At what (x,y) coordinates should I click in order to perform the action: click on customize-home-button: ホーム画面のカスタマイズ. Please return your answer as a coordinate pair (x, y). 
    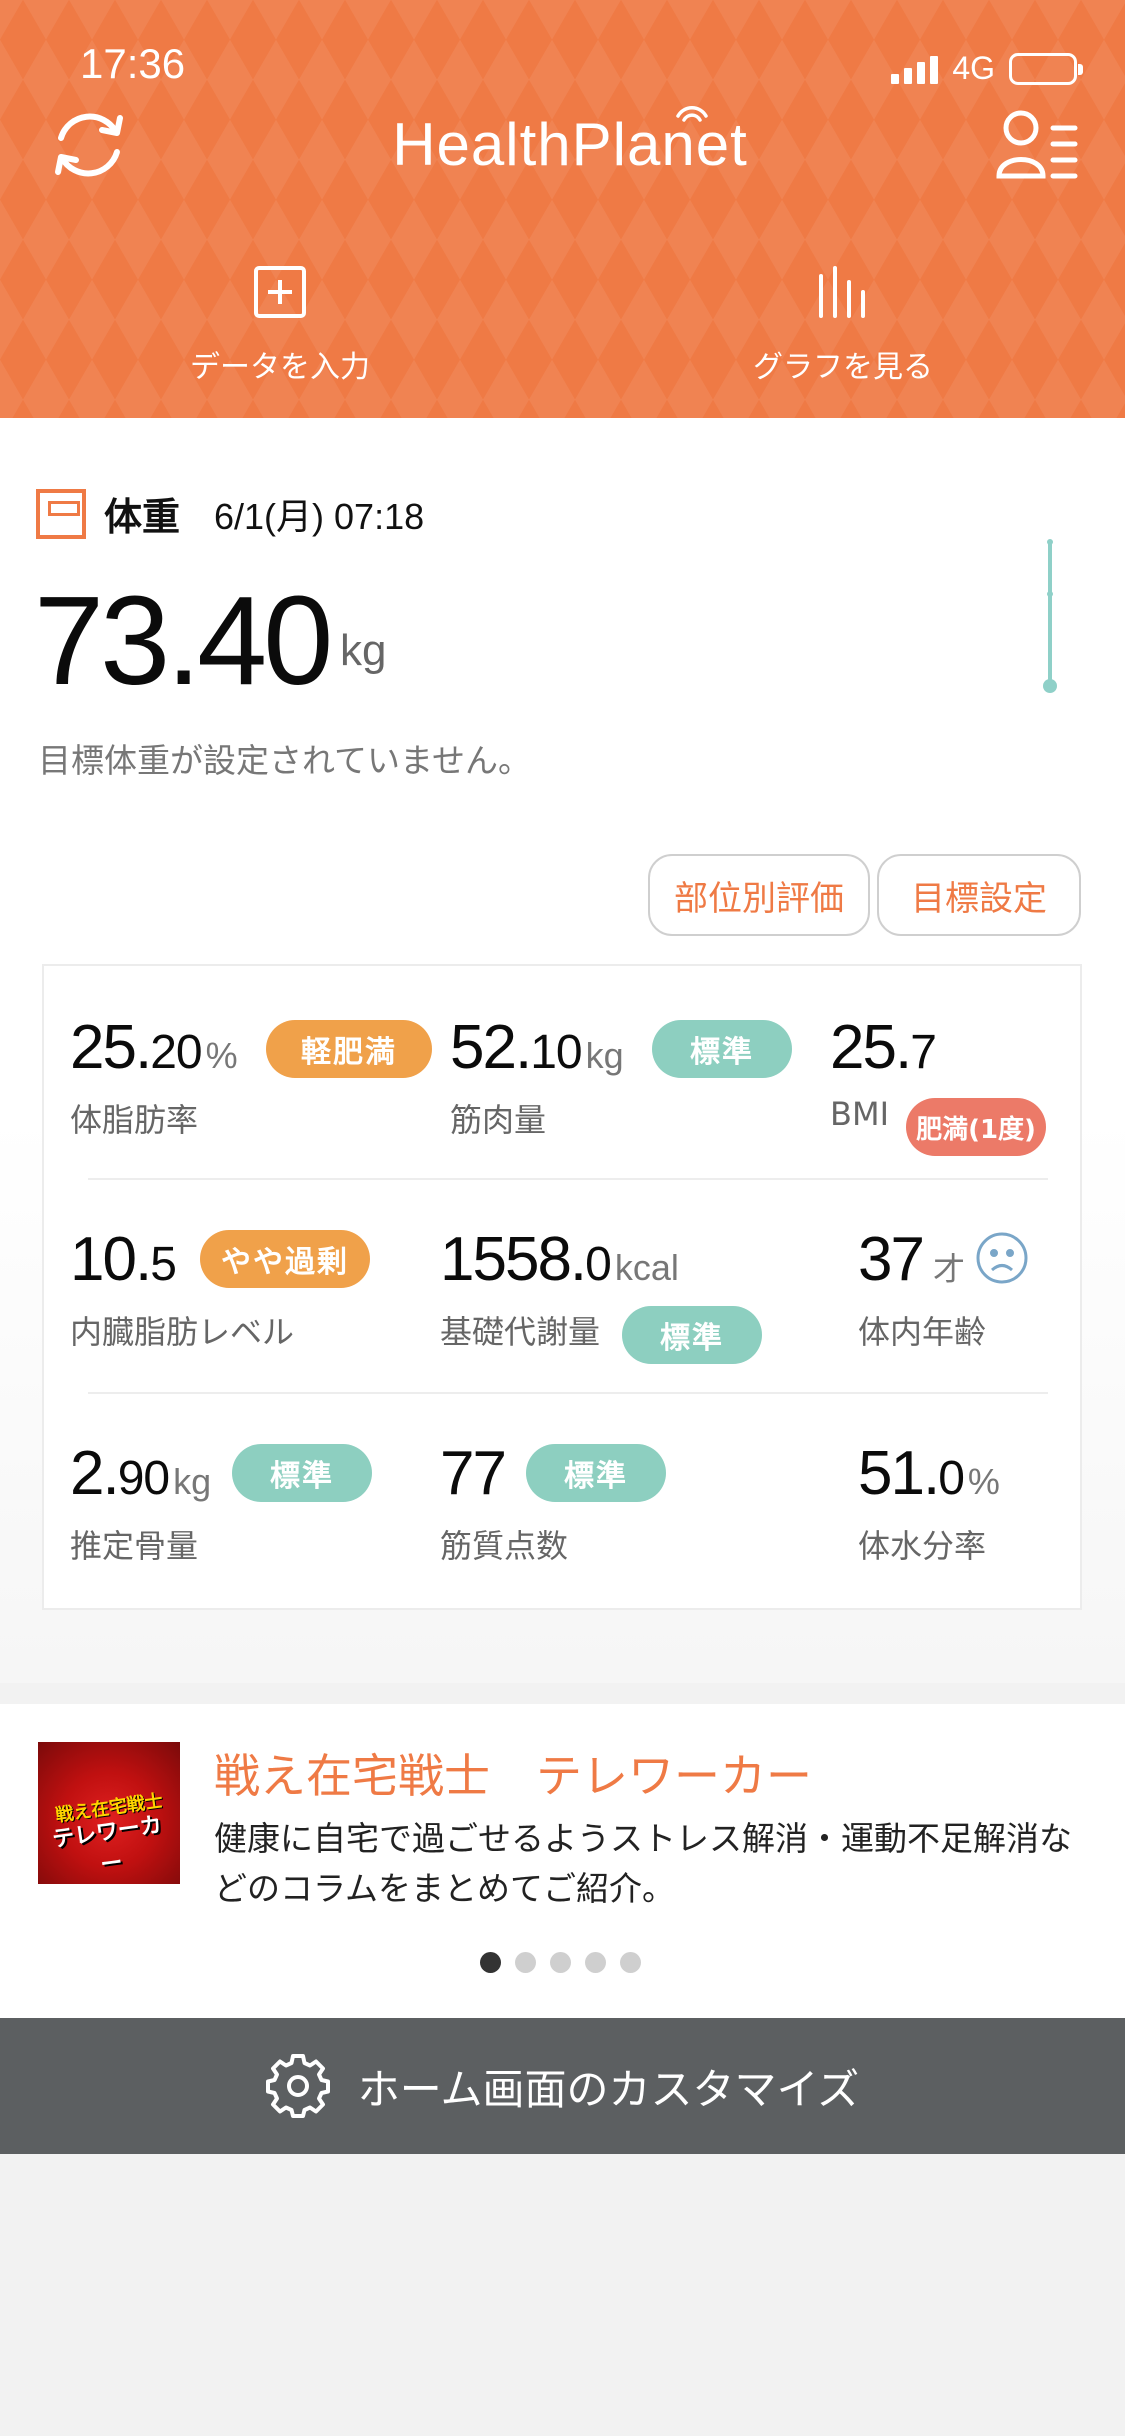
    Looking at the image, I should click on (562, 2086).